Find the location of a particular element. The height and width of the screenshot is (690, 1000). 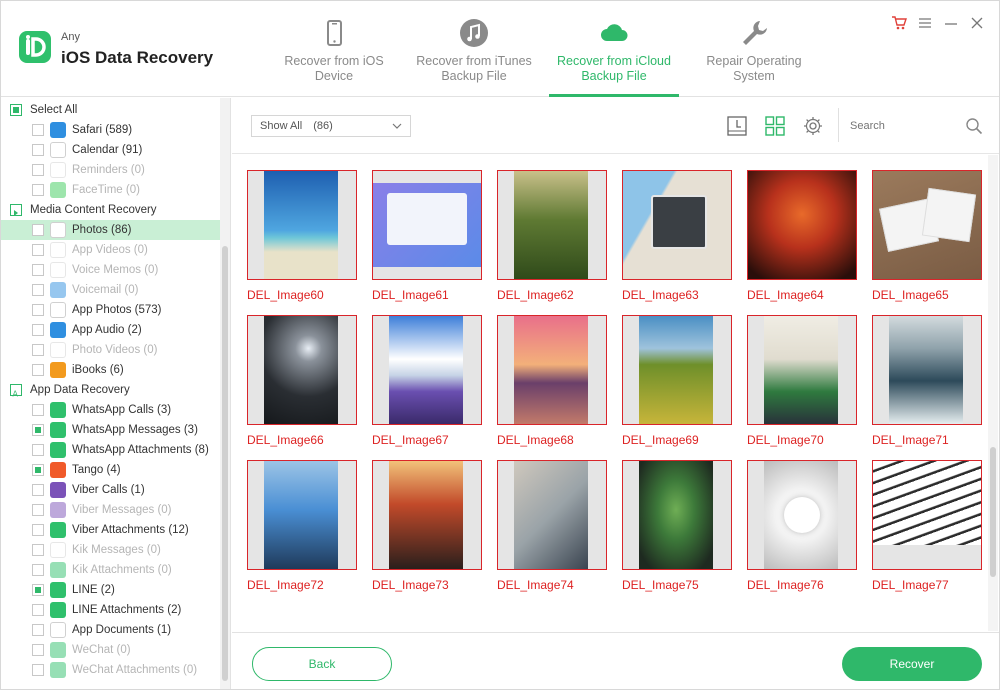

timeline-view-icon is located at coordinates (737, 126).